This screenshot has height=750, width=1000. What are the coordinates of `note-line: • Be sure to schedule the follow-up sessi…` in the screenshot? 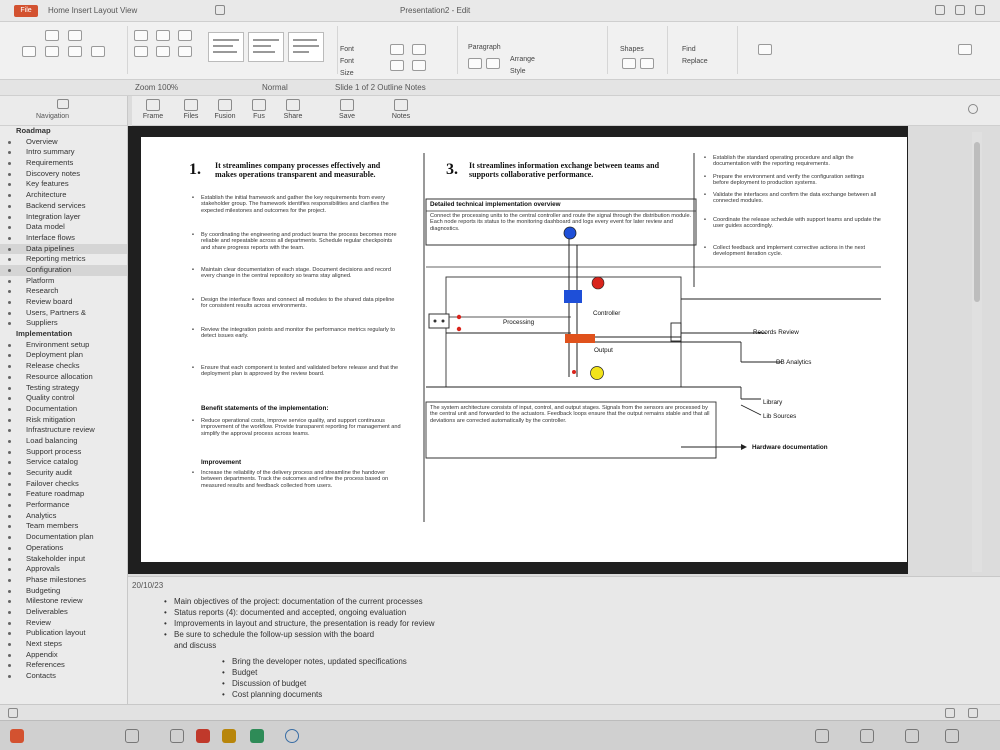 It's located at (269, 634).